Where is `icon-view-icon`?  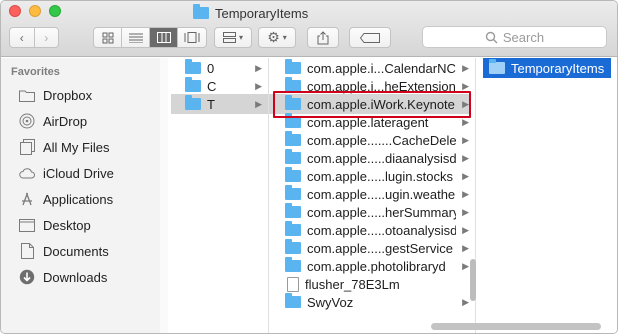
icon-view-icon is located at coordinates (108, 37).